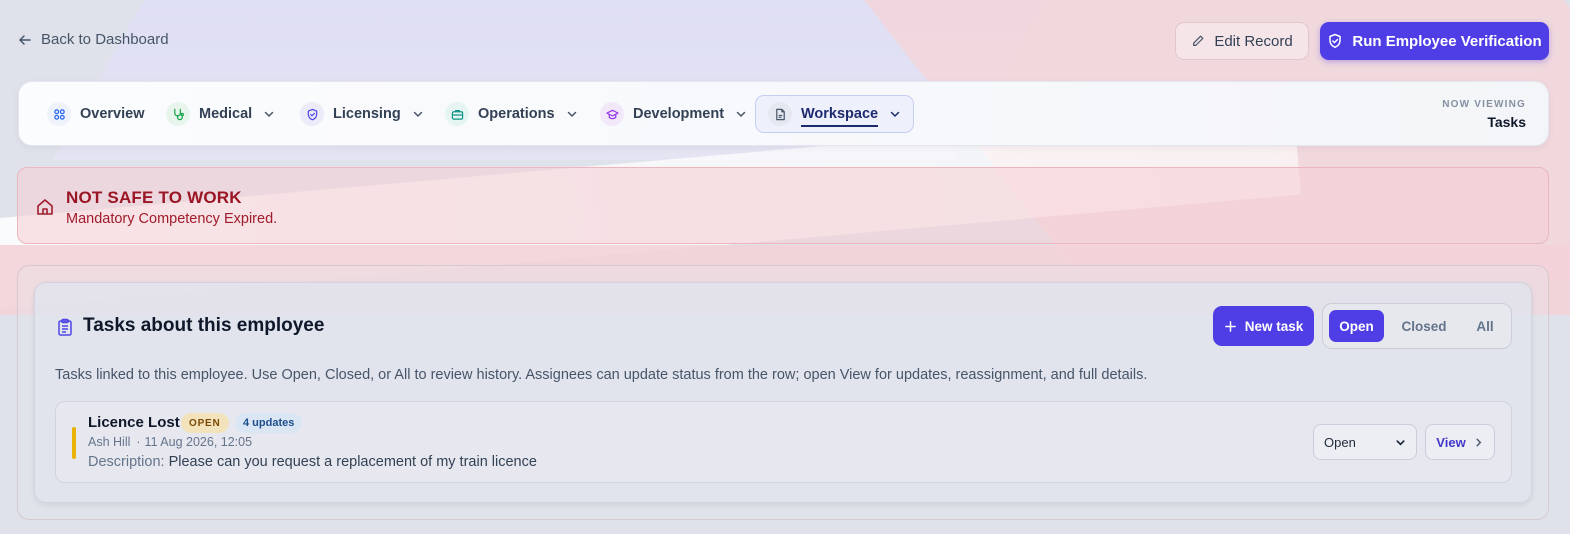  Describe the element at coordinates (25, 39) in the screenshot. I see `arrow-left-icon` at that location.